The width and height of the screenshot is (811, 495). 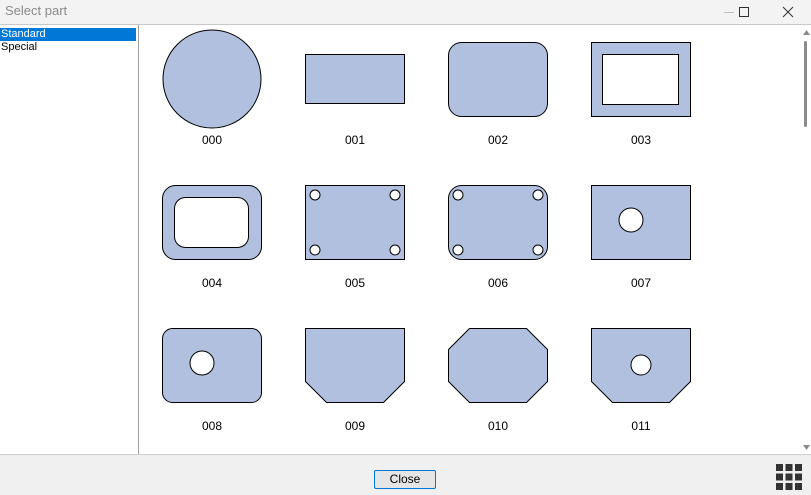 I want to click on part-010-shape, so click(x=498, y=365).